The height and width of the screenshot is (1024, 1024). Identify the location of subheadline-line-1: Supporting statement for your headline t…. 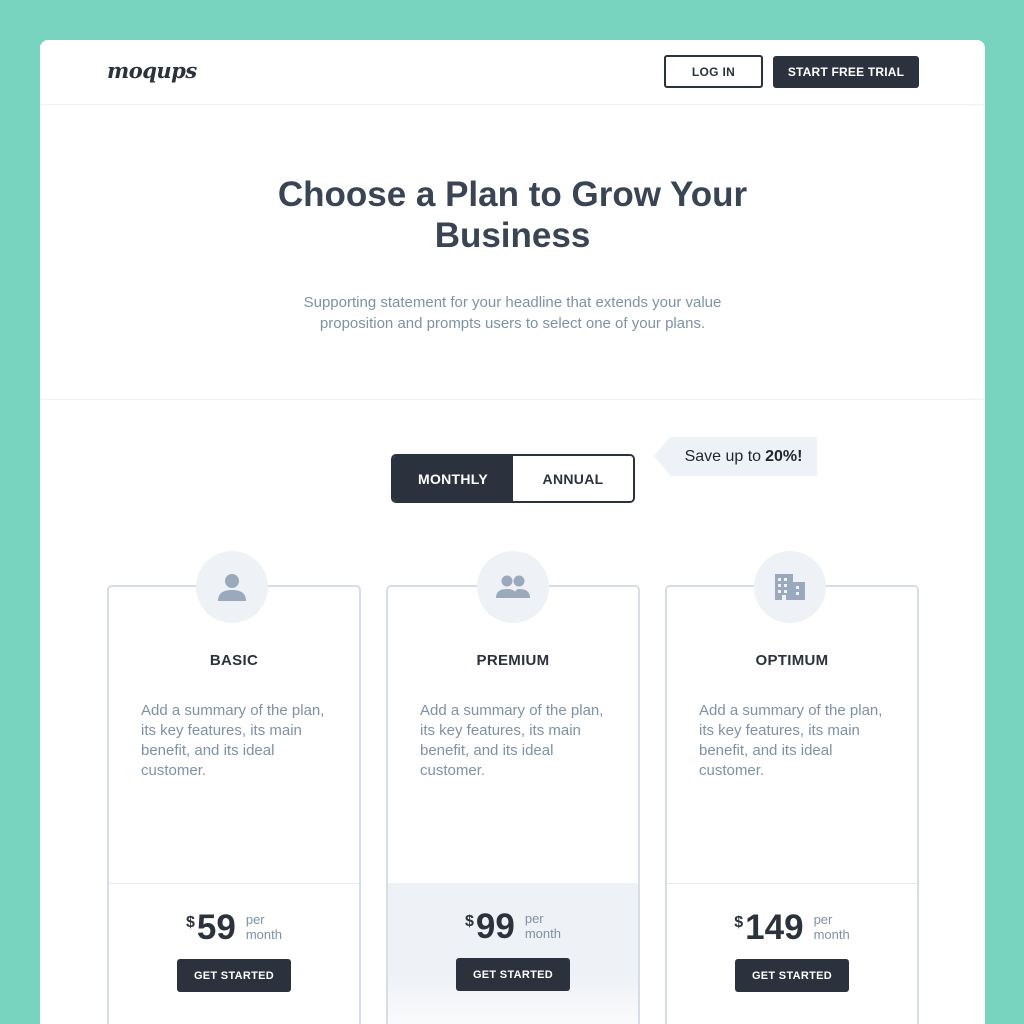
(512, 302).